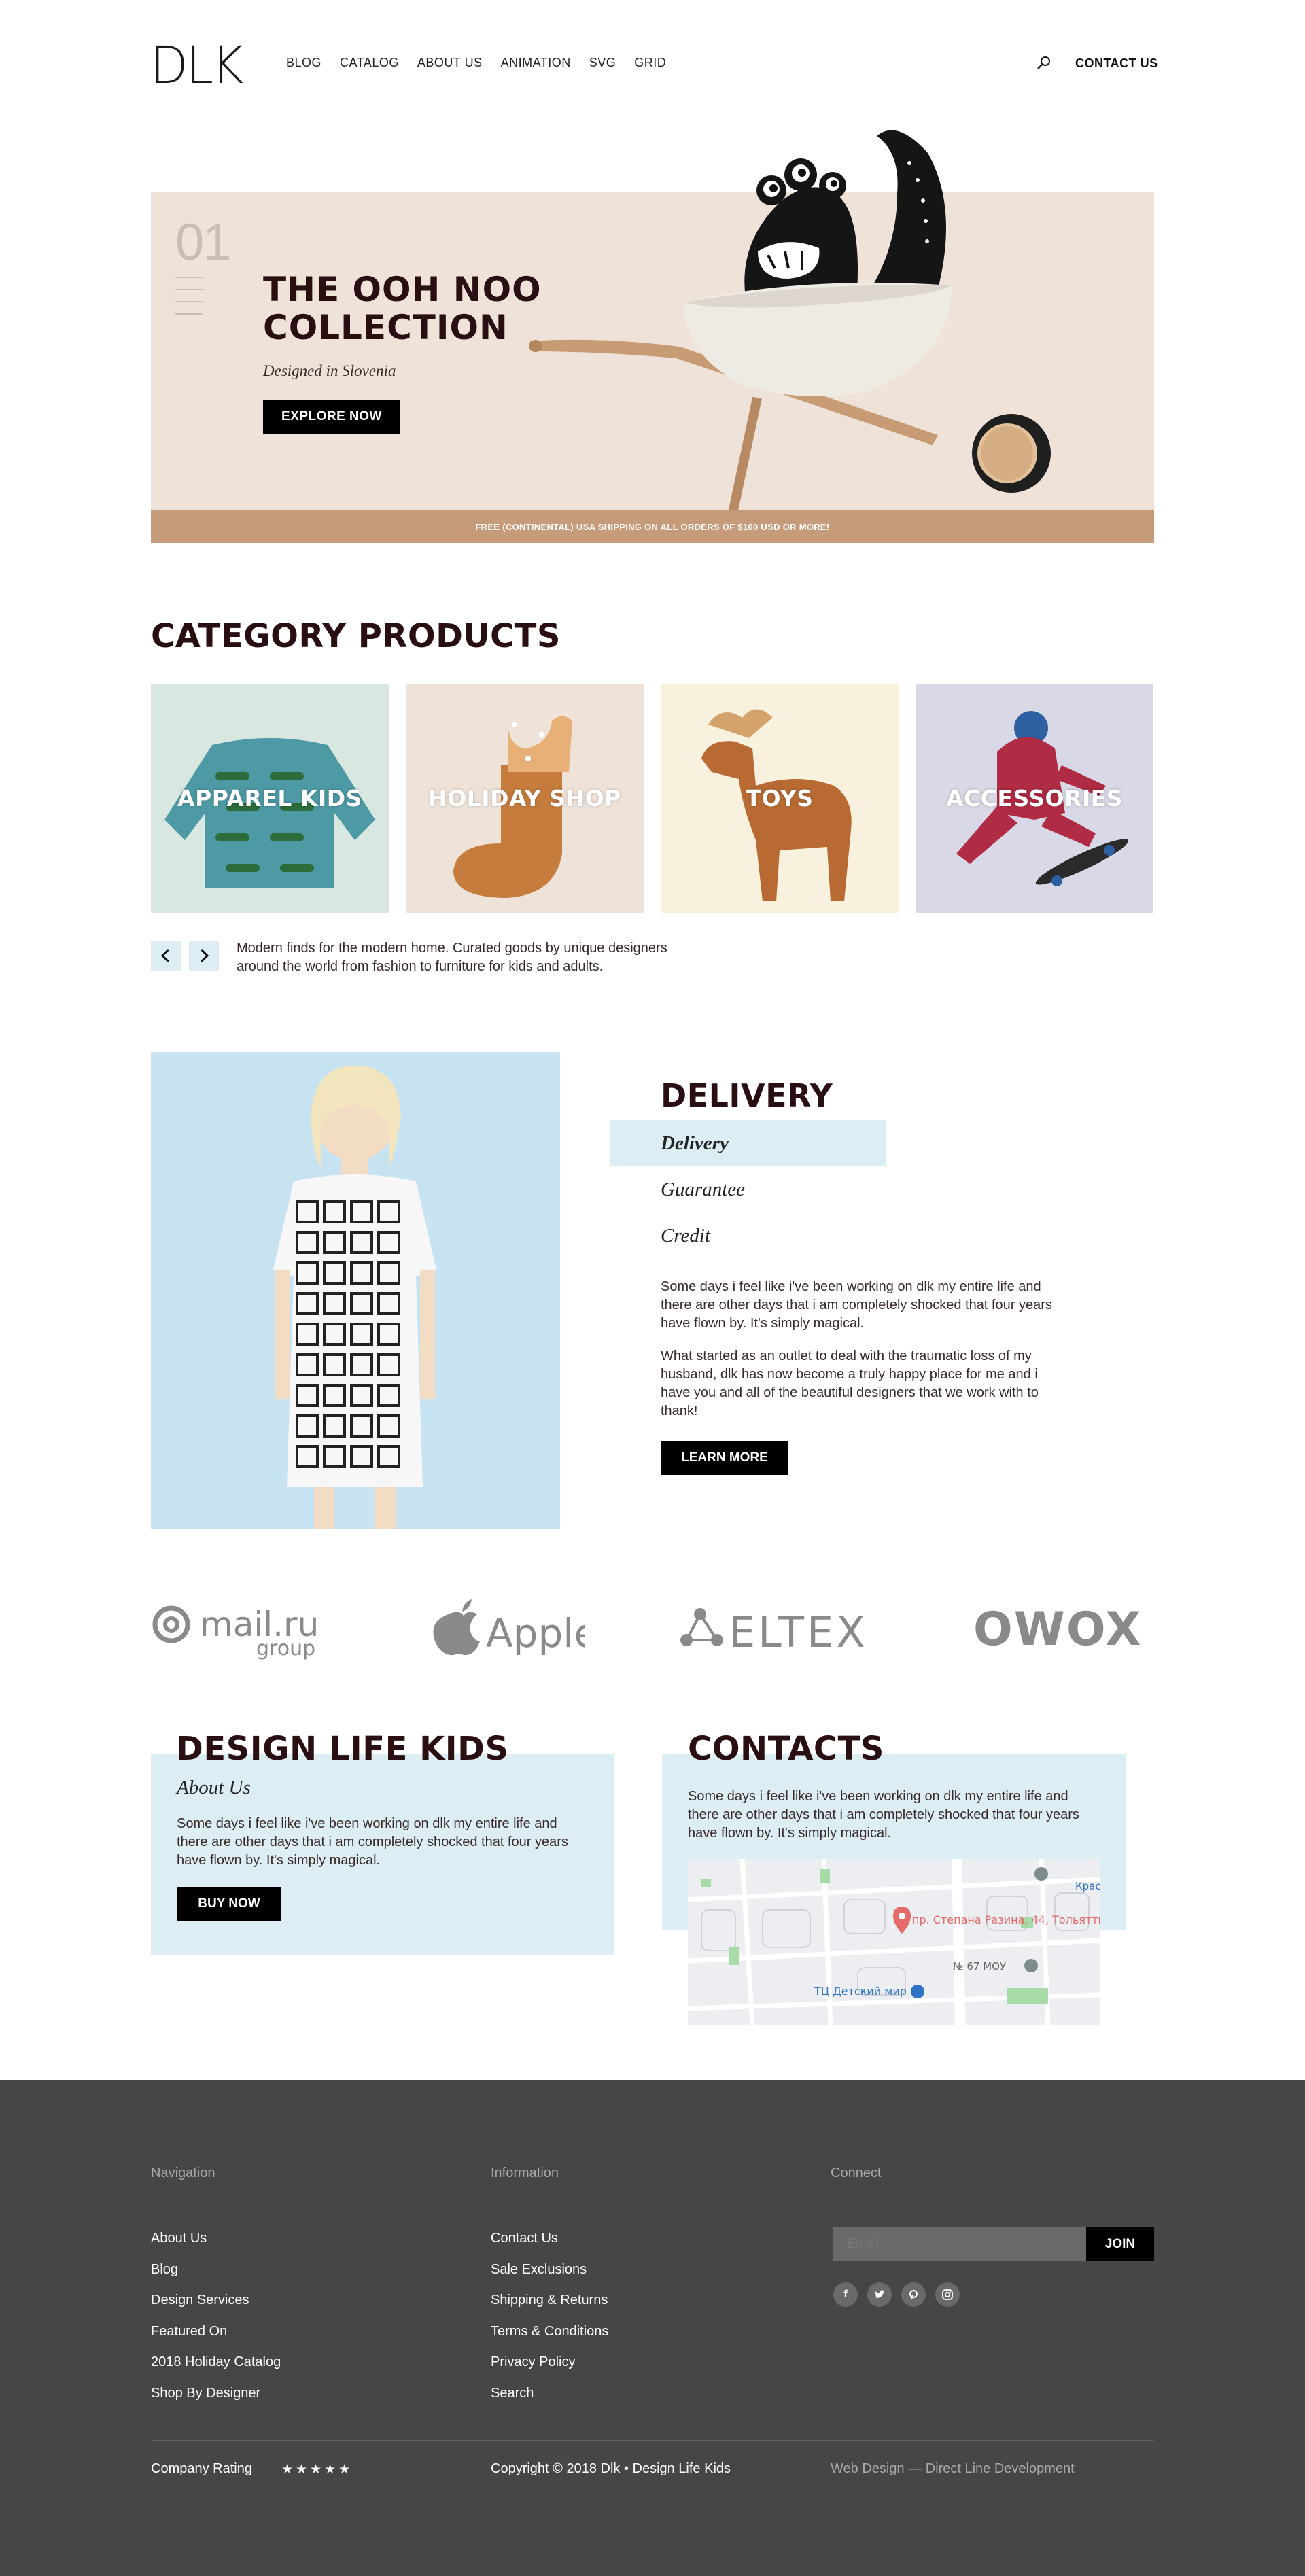  I want to click on footer-link-blog: Blog, so click(164, 2270).